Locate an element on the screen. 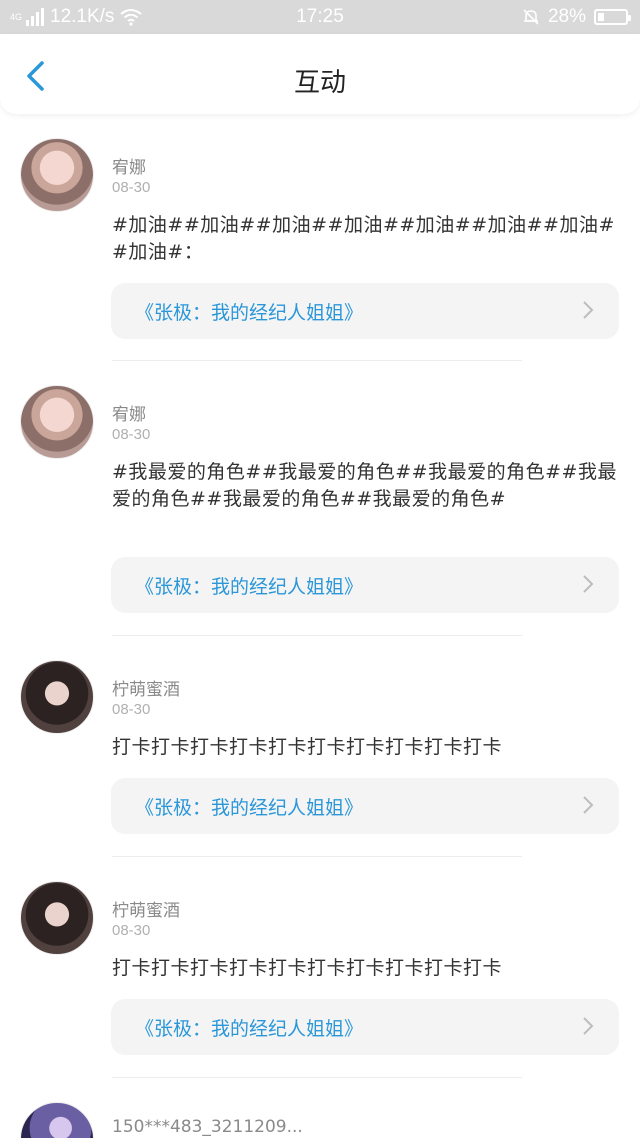 The image size is (640, 1138). battery-icon is located at coordinates (612, 17).